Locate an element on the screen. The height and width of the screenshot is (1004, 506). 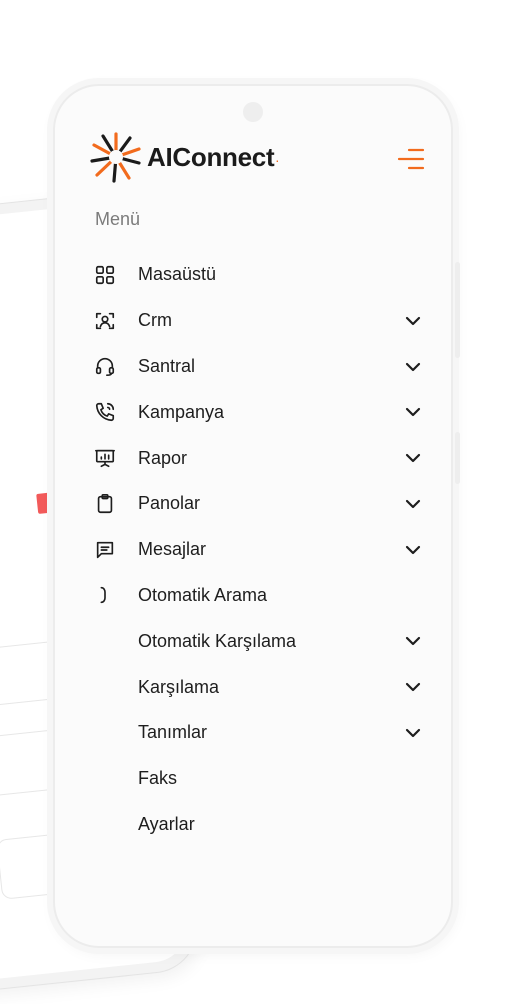
brand-logo: AIConnect . is located at coordinates (184, 157).